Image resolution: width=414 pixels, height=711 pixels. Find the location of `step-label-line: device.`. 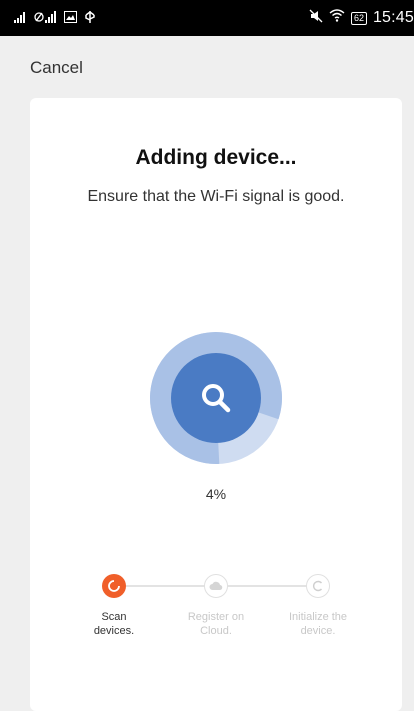

step-label-line: device. is located at coordinates (318, 631).